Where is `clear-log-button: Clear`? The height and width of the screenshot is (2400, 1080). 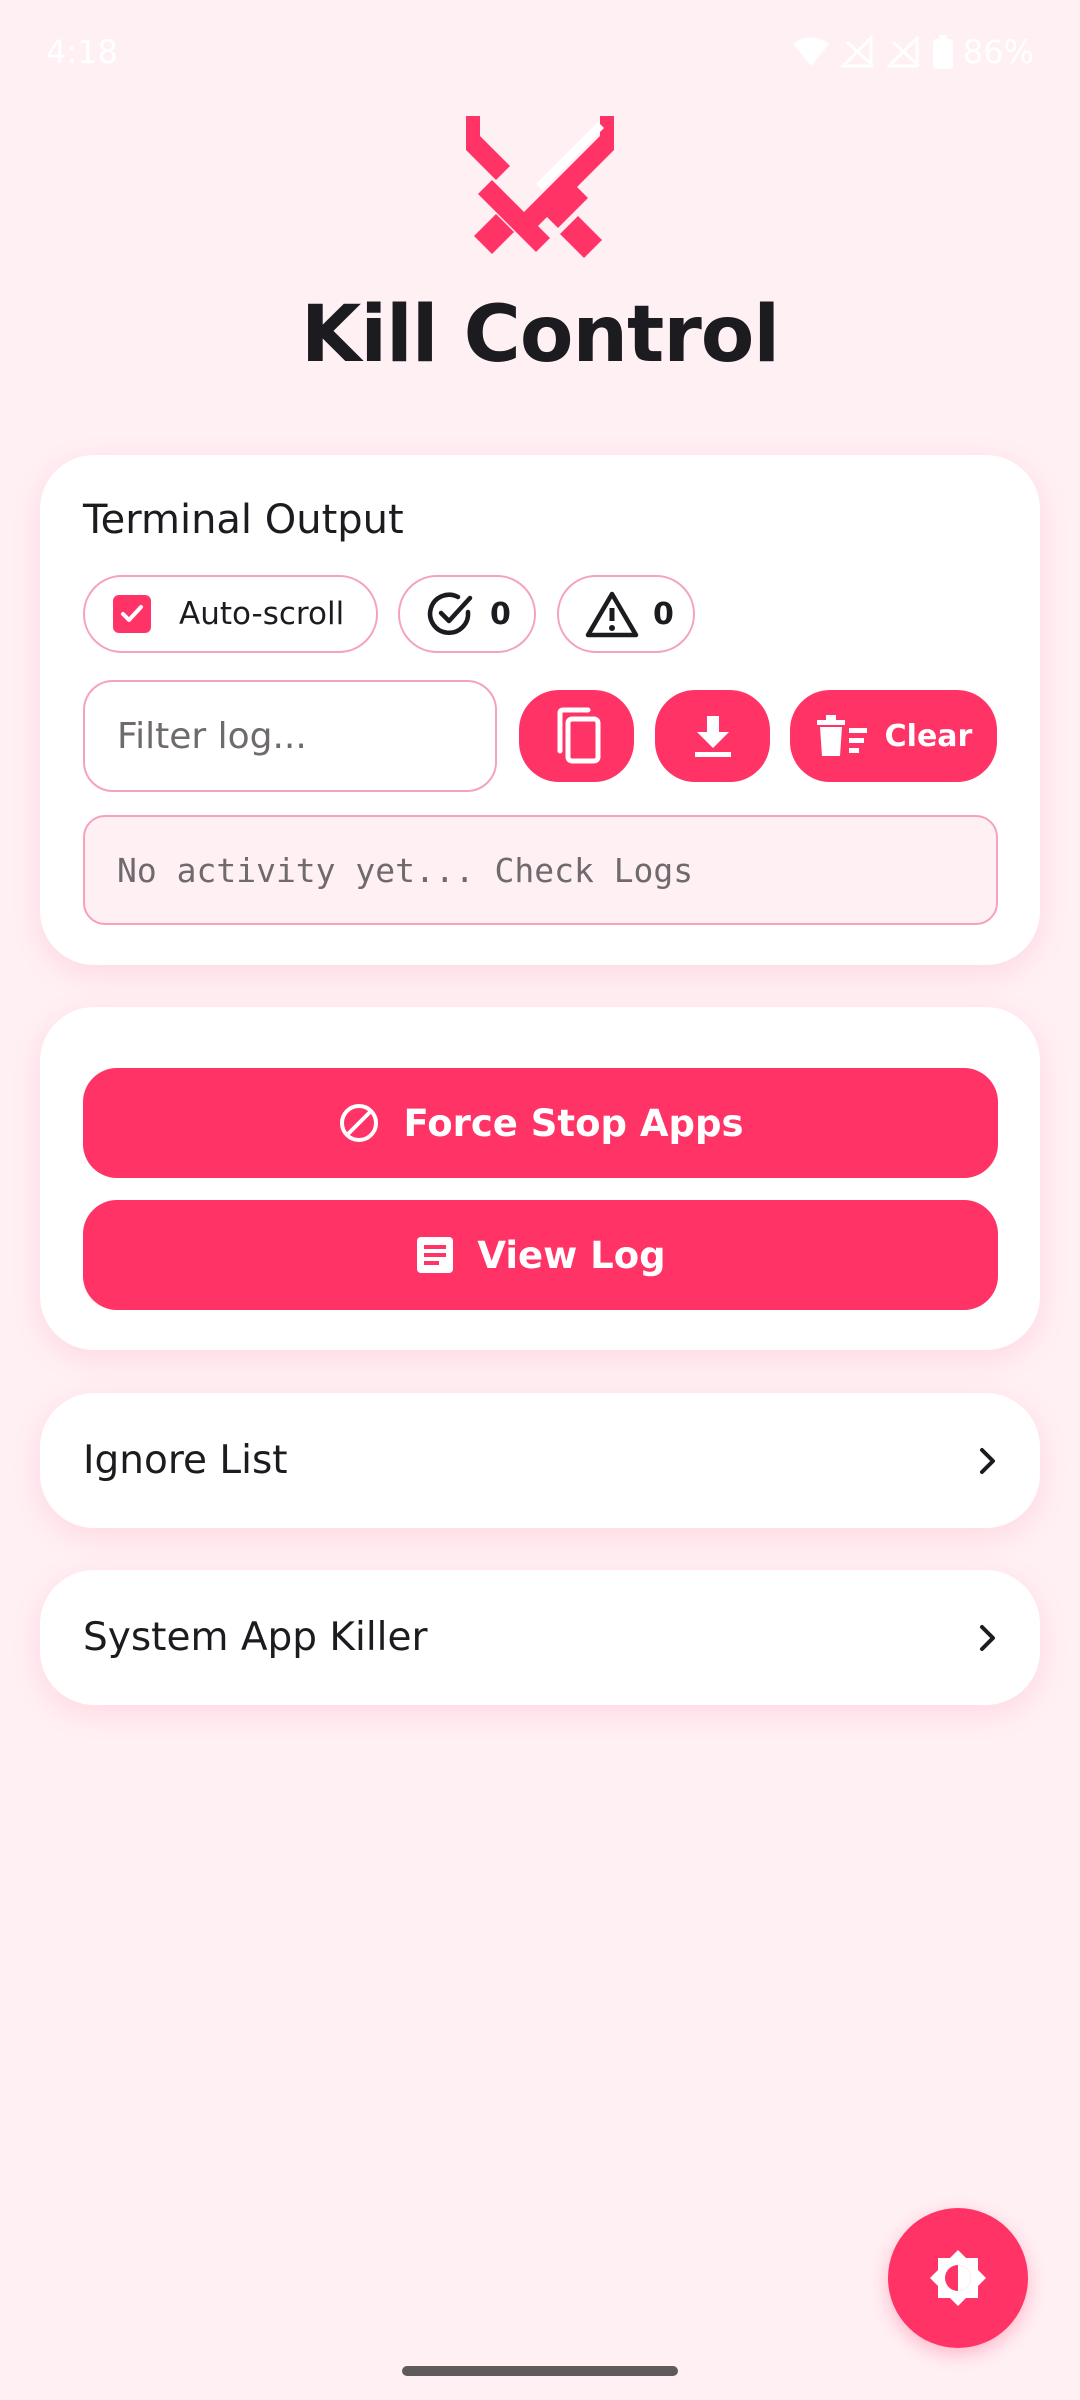
clear-log-button: Clear is located at coordinates (893, 736).